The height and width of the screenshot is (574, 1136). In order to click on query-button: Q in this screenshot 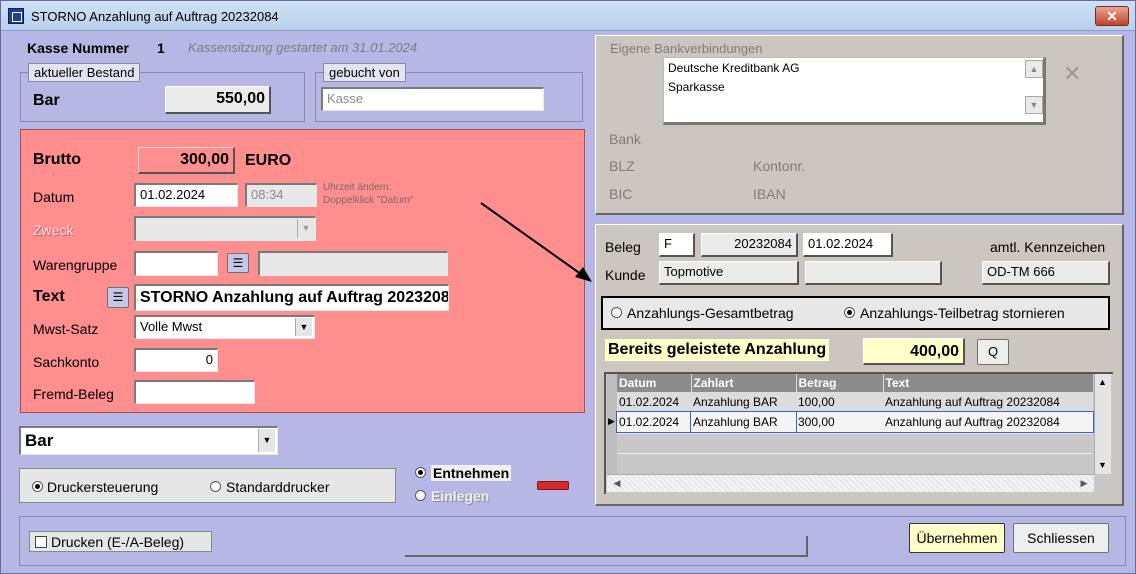, I will do `click(993, 352)`.